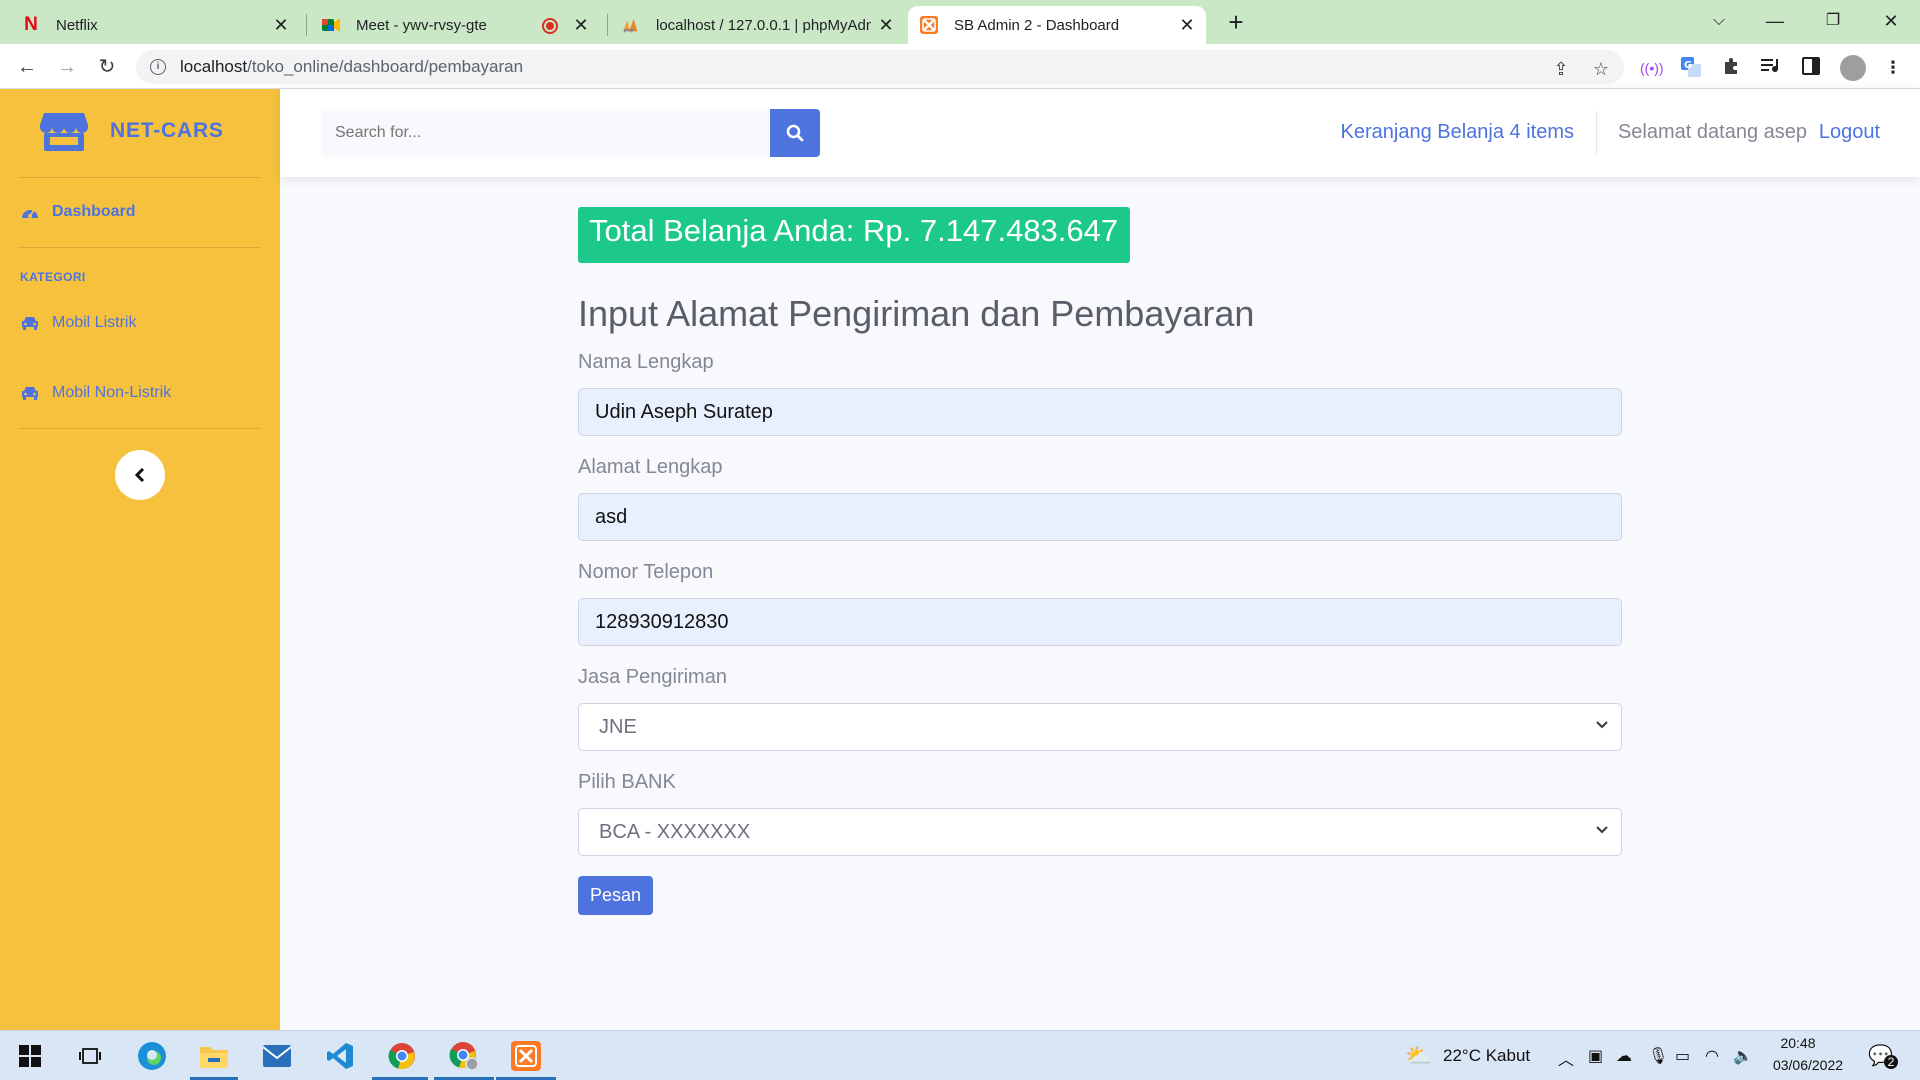  I want to click on netflix-icon: N, so click(31, 24).